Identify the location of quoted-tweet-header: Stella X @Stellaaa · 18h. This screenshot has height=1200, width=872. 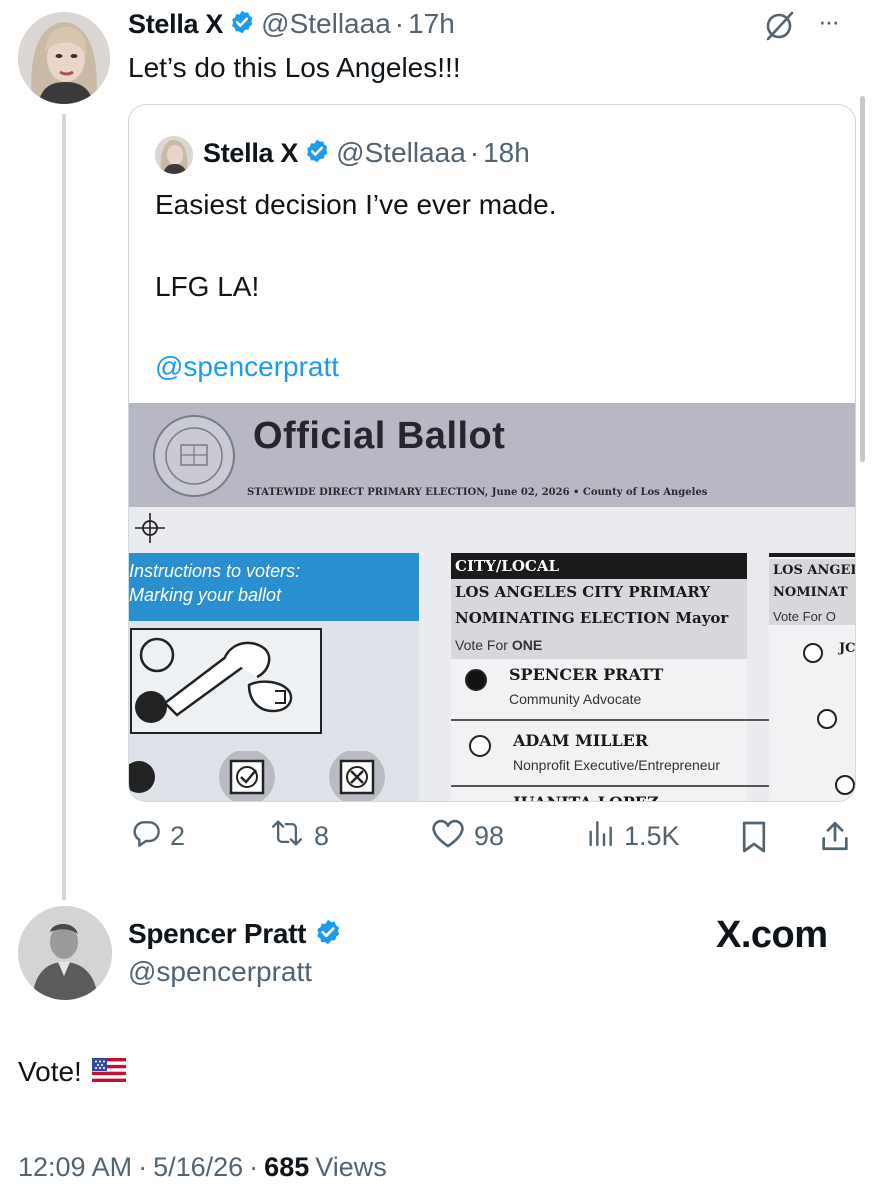
(366, 153).